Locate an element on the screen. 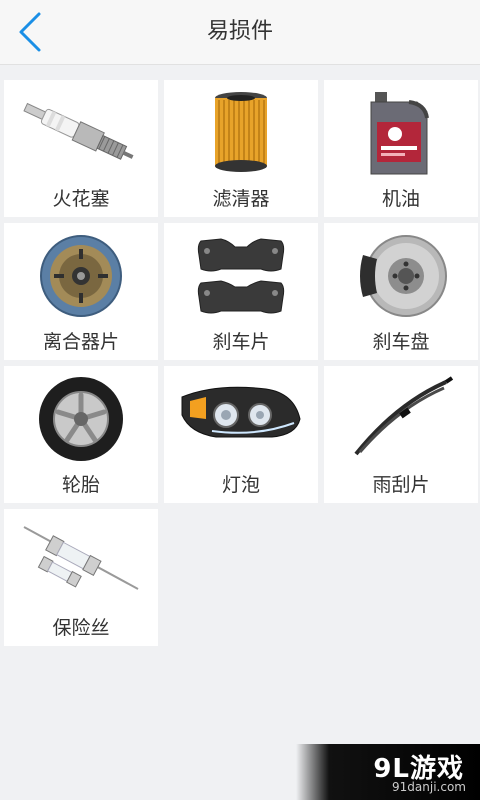  part-tile-headlight: 灯泡 is located at coordinates (241, 434).